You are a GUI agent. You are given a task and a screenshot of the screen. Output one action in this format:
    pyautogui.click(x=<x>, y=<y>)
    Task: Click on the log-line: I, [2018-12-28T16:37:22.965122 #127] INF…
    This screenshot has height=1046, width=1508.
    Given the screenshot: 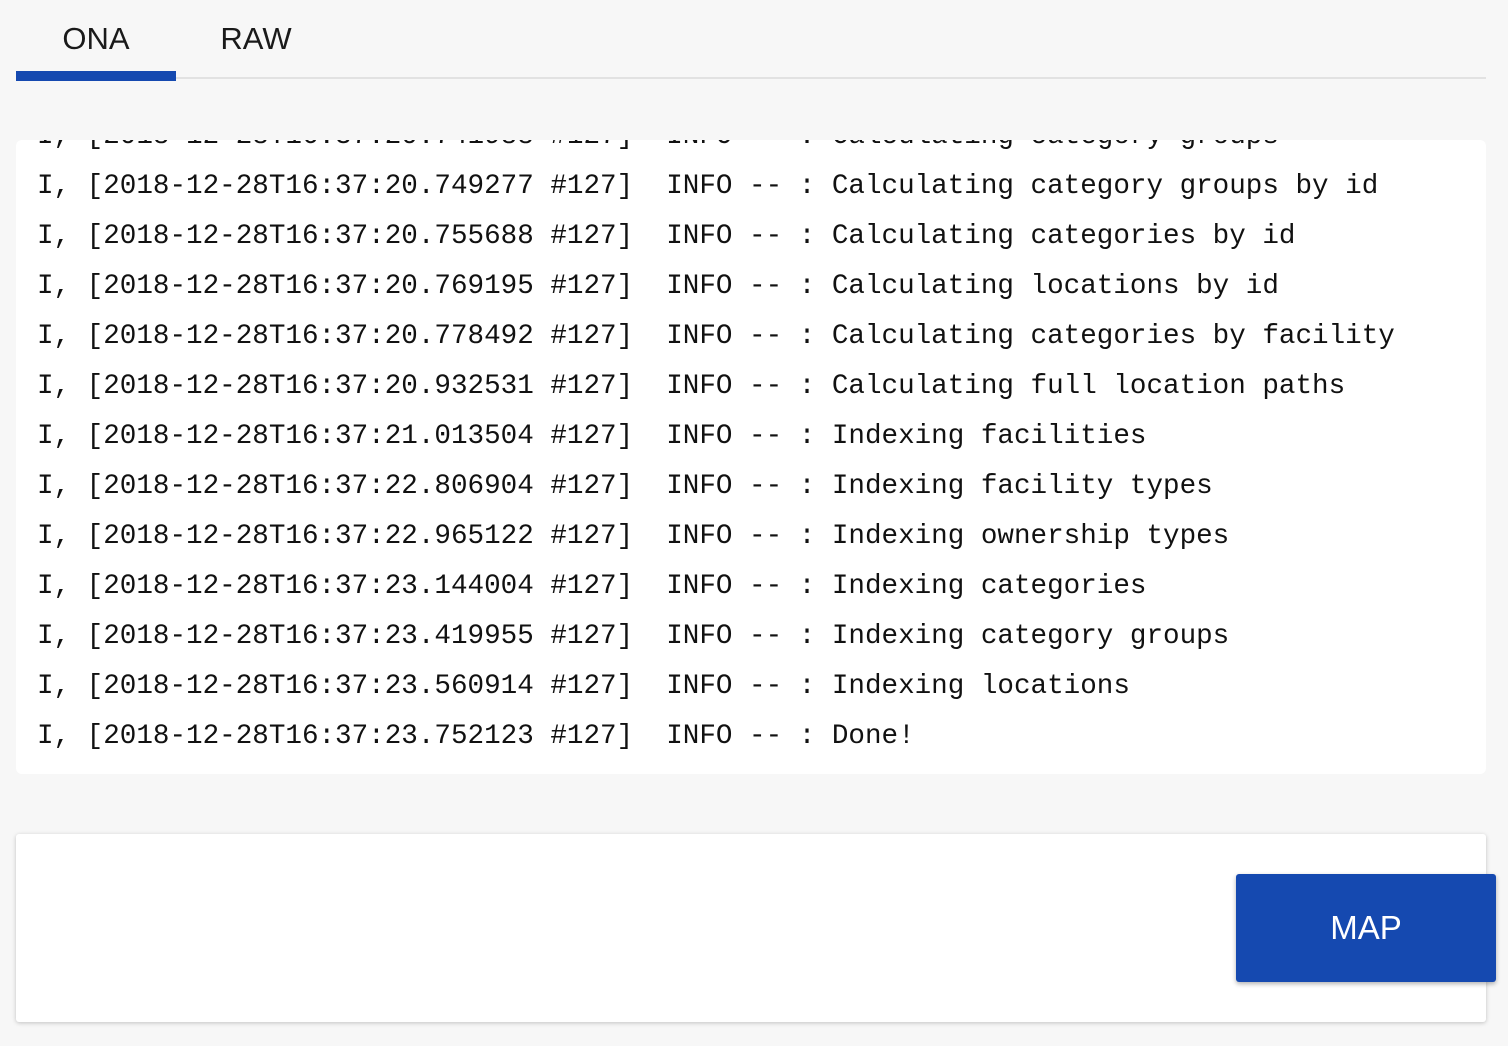 What is the action you would take?
    pyautogui.click(x=633, y=536)
    